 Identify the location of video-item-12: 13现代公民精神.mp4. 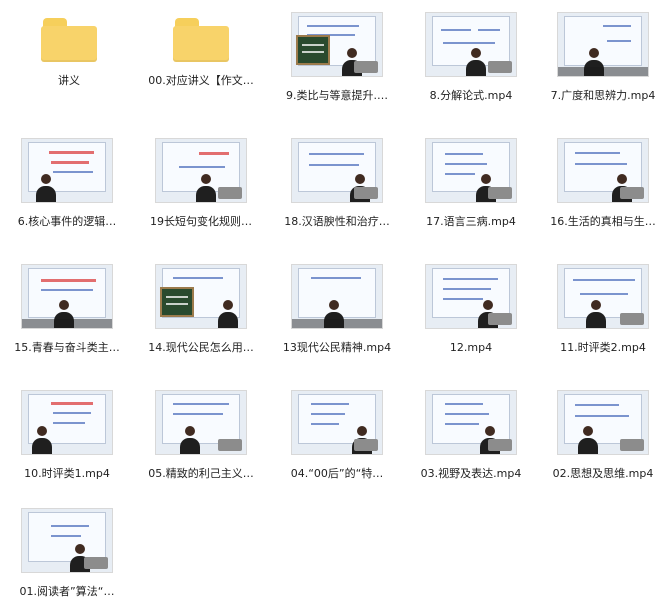
(337, 315).